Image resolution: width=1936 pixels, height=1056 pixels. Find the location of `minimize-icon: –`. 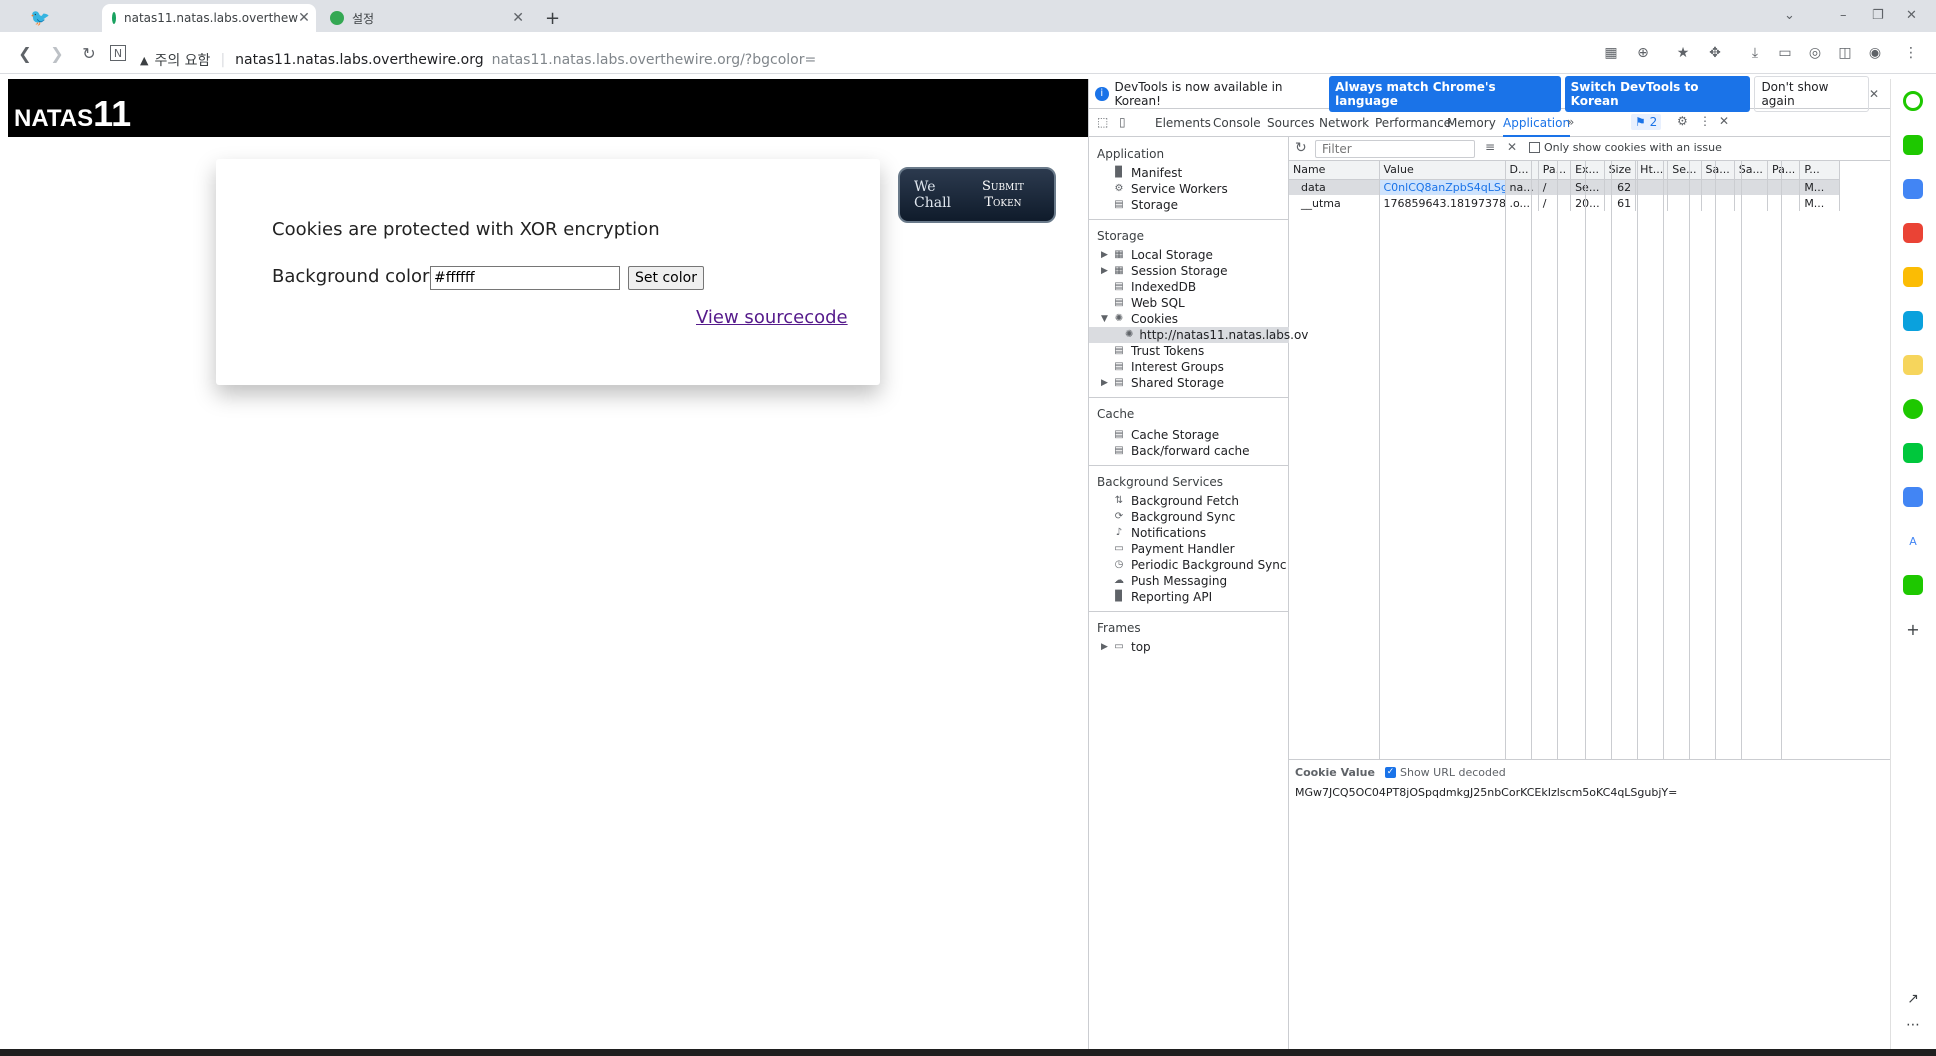

minimize-icon: – is located at coordinates (1843, 15).